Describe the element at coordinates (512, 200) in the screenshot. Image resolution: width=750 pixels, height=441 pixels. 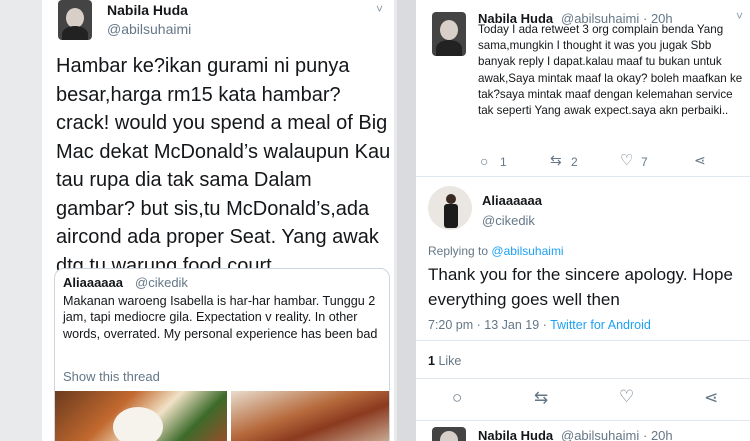
I see `author-name: Aliaaaaaa` at that location.